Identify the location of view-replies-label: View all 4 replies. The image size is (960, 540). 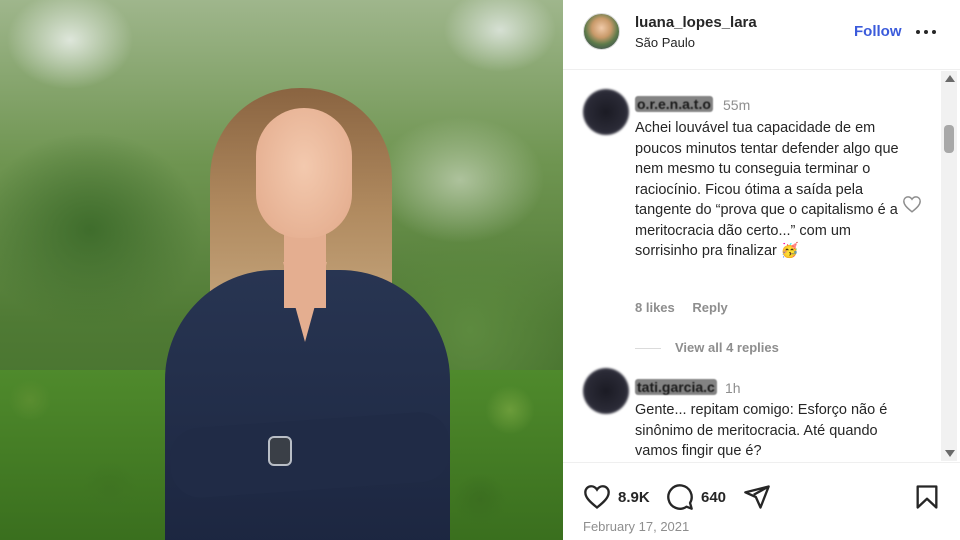
(727, 347).